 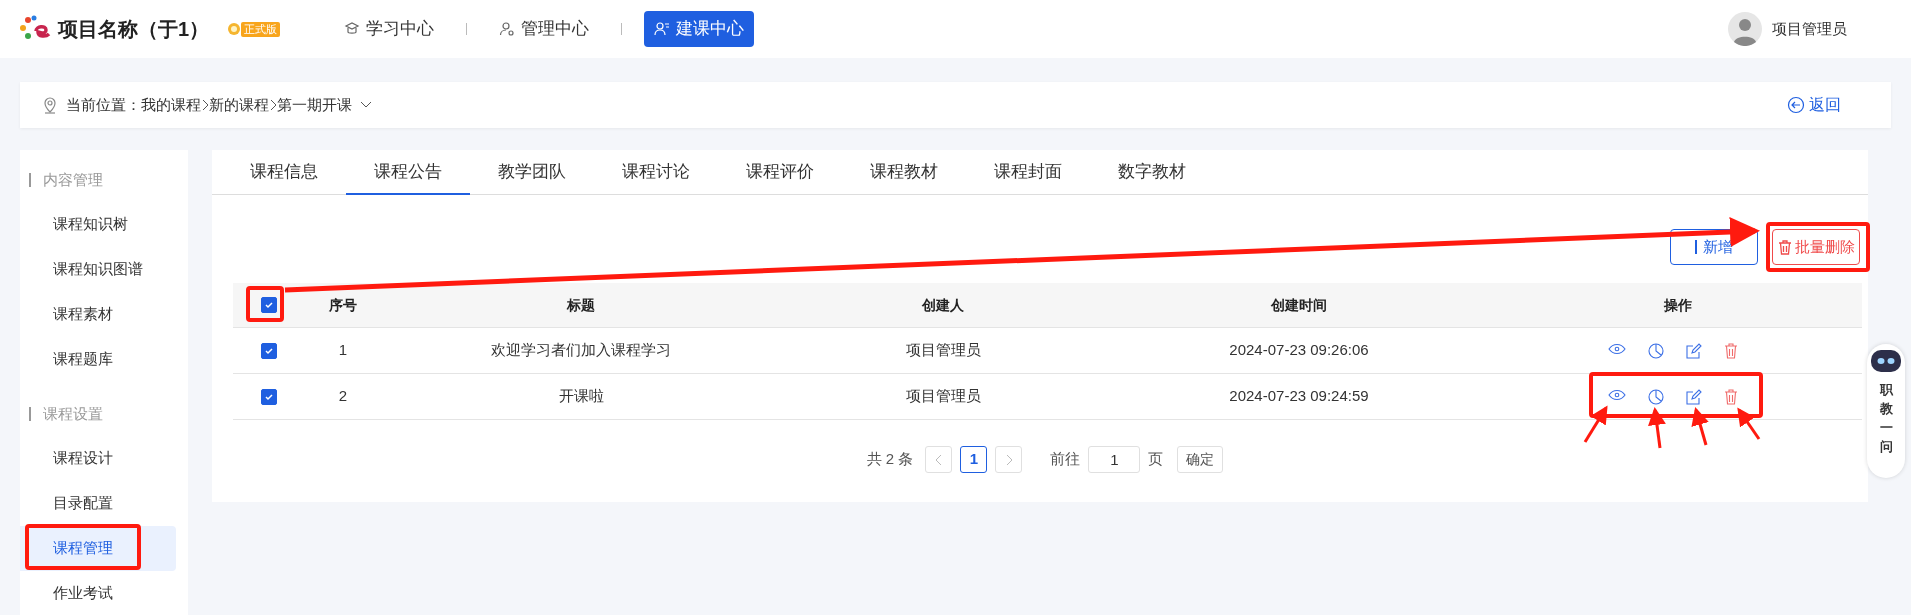 I want to click on breadcrumb-item: 我的课程, so click(x=171, y=105).